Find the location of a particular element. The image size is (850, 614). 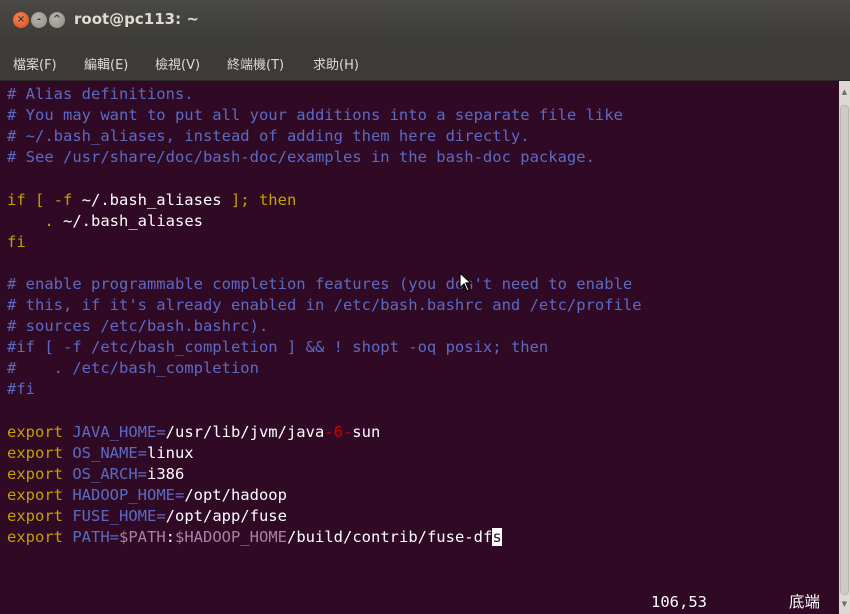

minimize-window-button: - is located at coordinates (39, 20).